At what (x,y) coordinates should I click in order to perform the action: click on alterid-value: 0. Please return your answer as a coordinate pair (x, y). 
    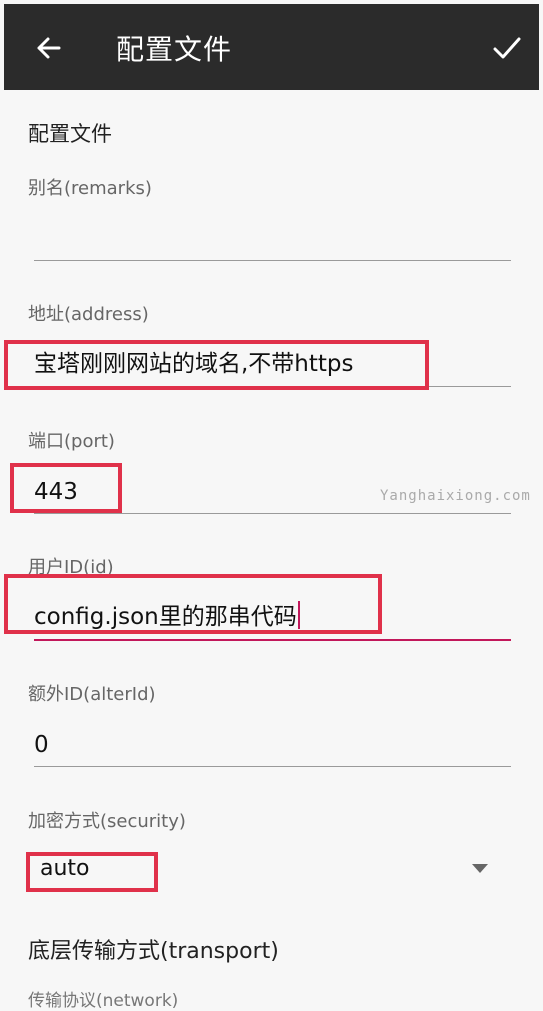
    Looking at the image, I should click on (41, 745).